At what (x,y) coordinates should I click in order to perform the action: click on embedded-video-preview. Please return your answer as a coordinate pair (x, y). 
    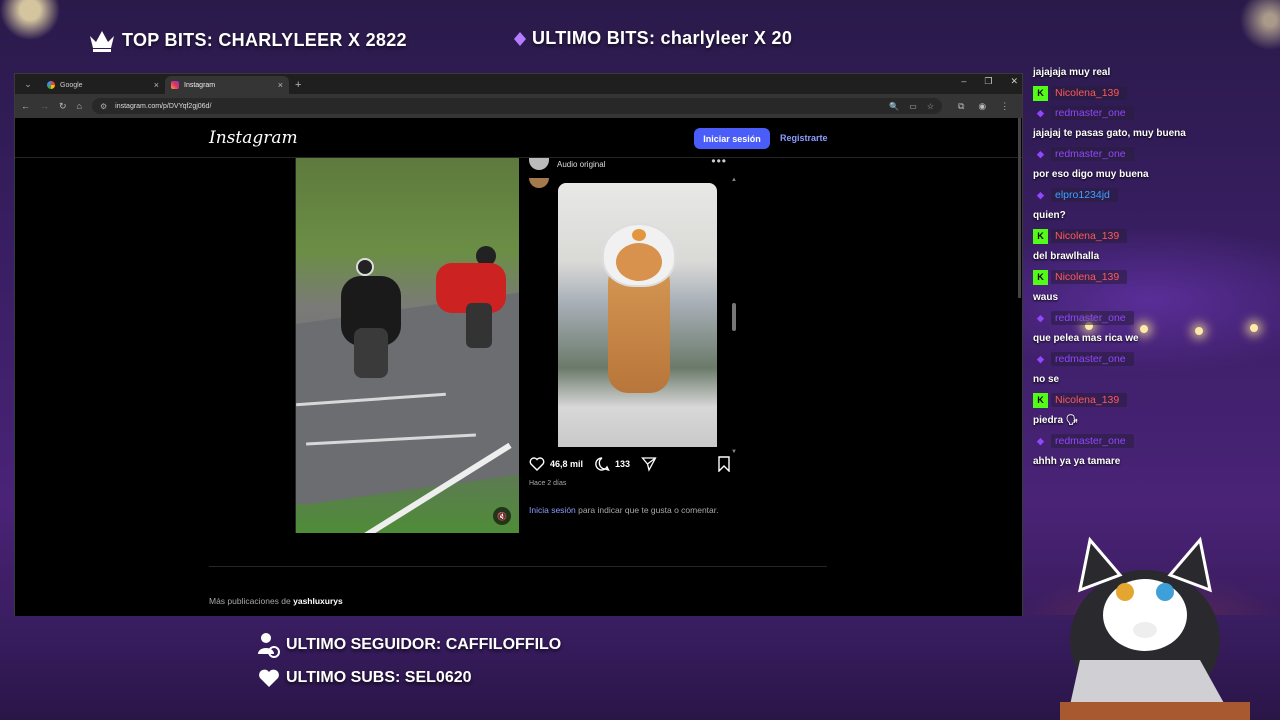
    Looking at the image, I should click on (637, 315).